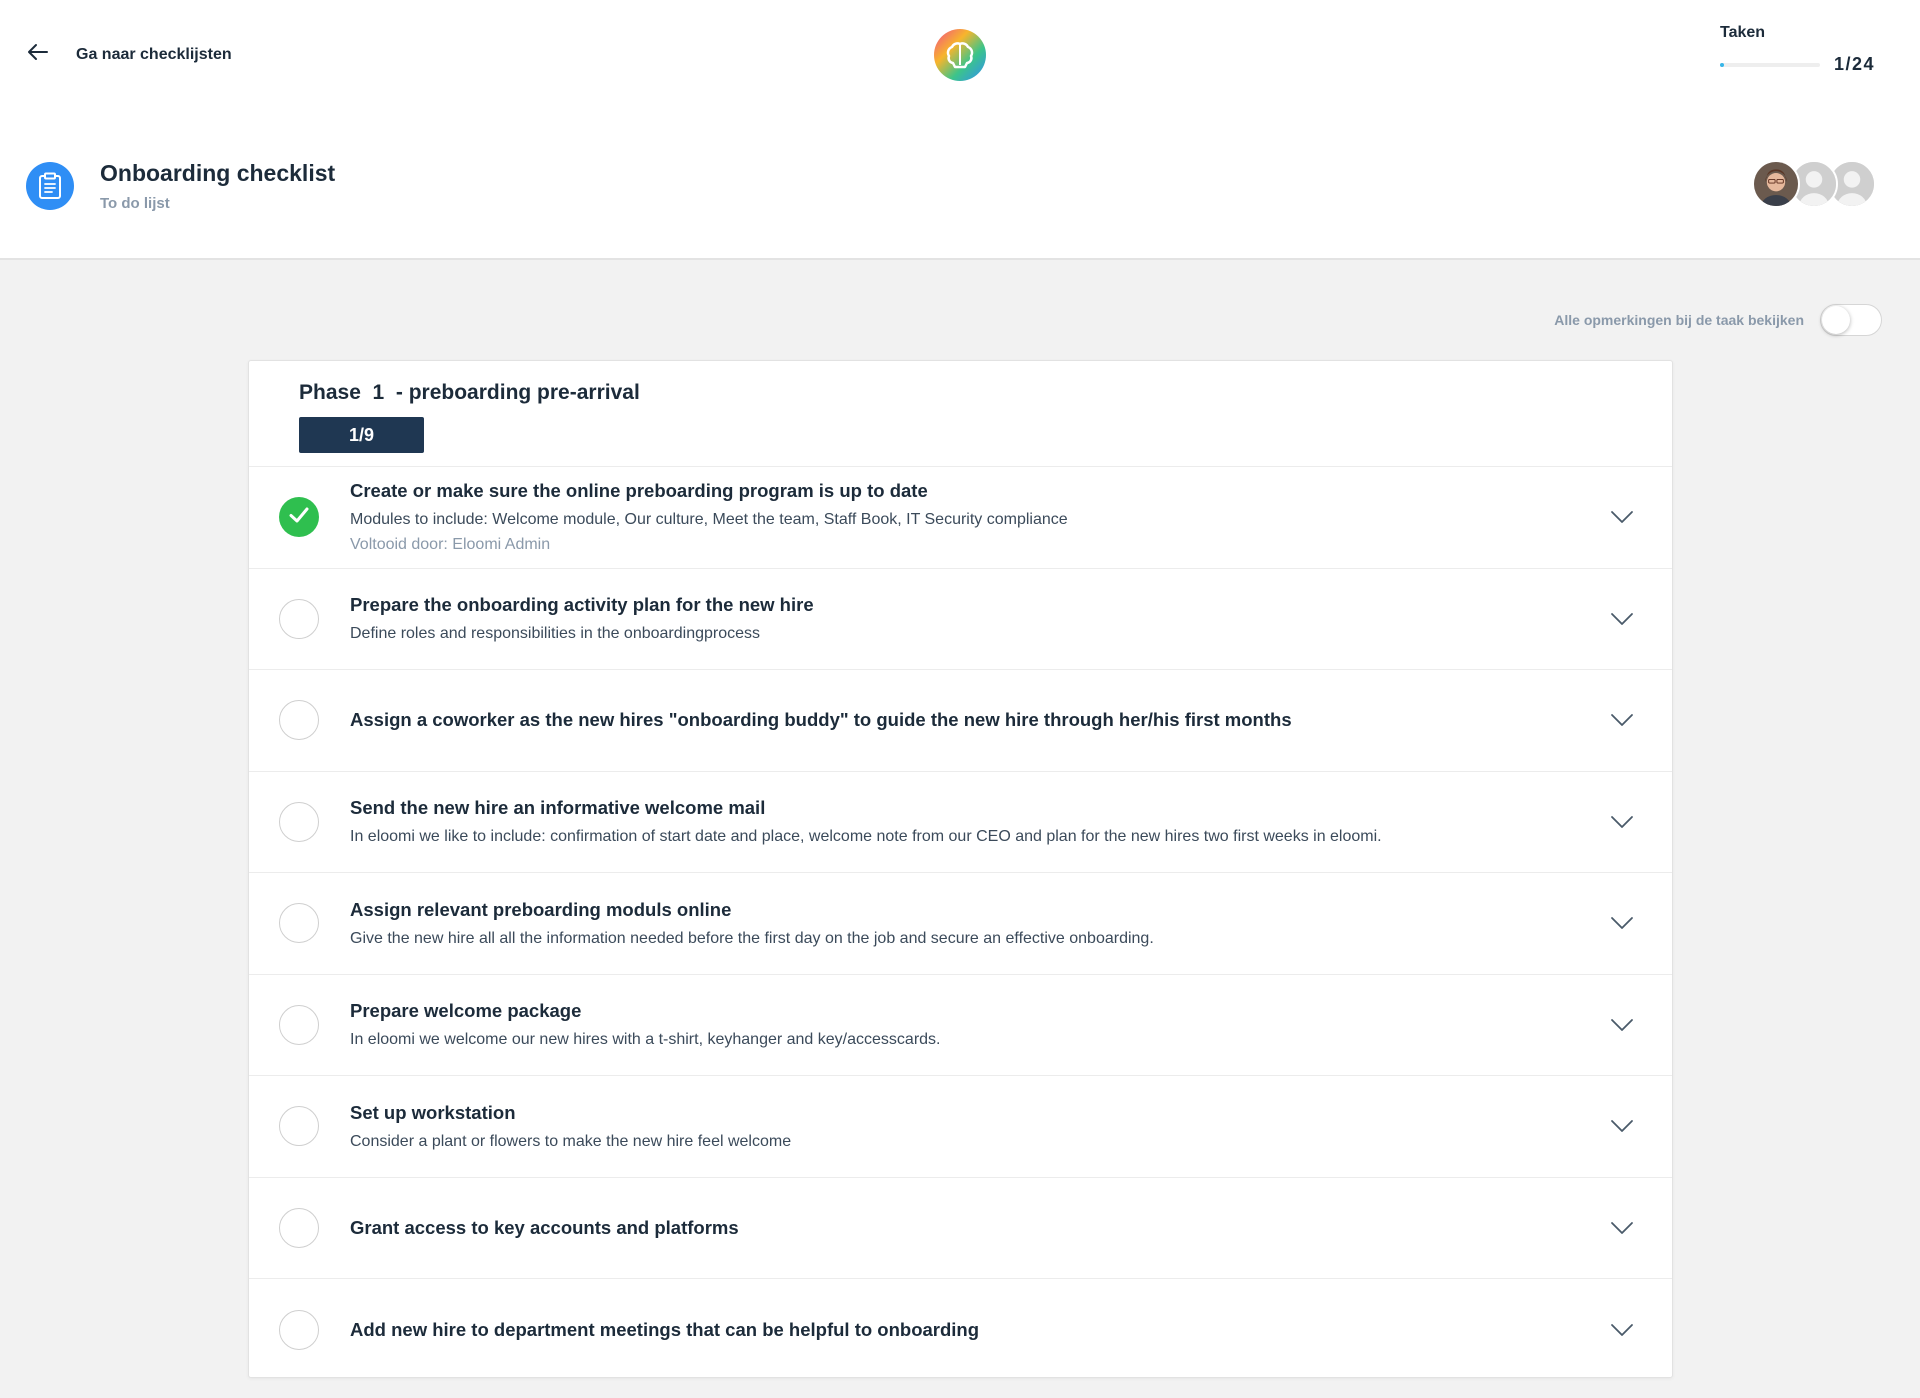  Describe the element at coordinates (1817, 185) in the screenshot. I see `assignee-avatars` at that location.